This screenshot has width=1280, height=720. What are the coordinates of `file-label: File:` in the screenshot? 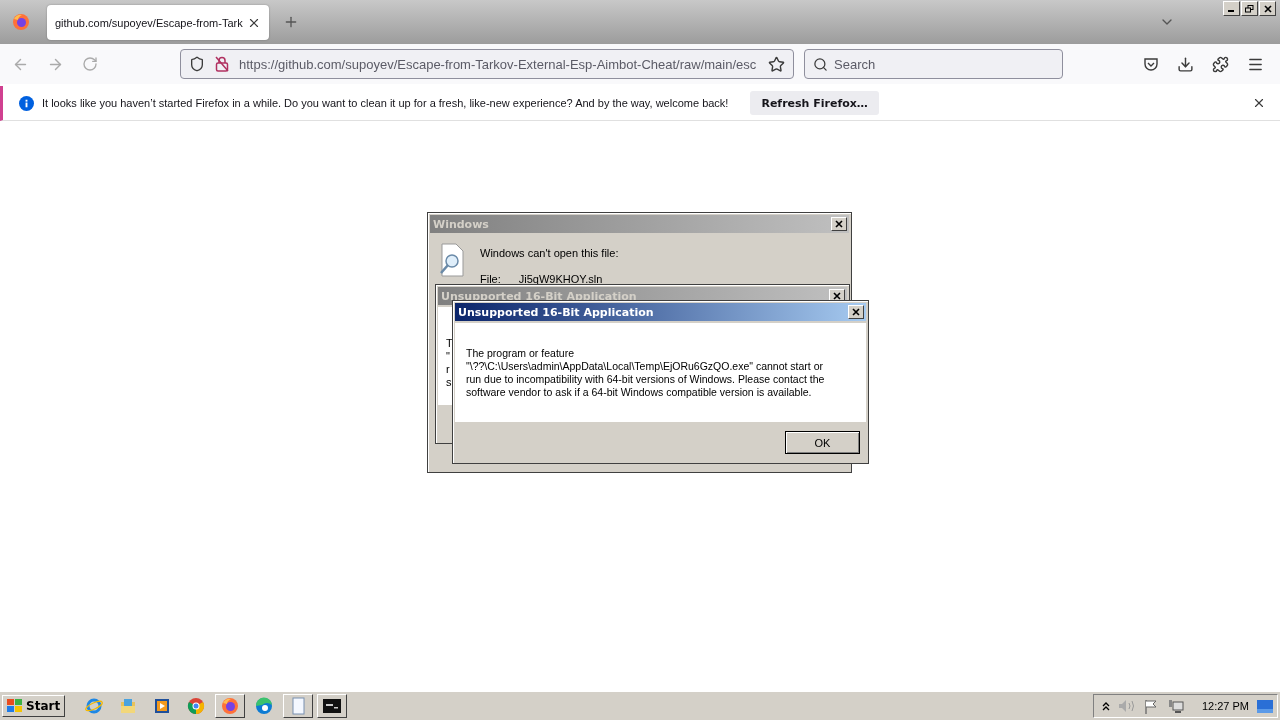 It's located at (490, 279).